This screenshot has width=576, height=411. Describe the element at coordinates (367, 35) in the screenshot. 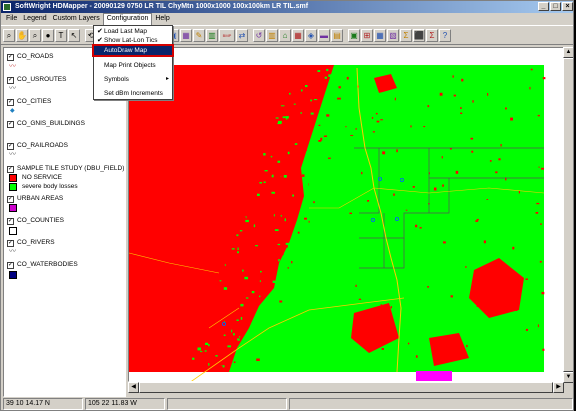

I see `toolbar-button-icon: ⊞` at that location.